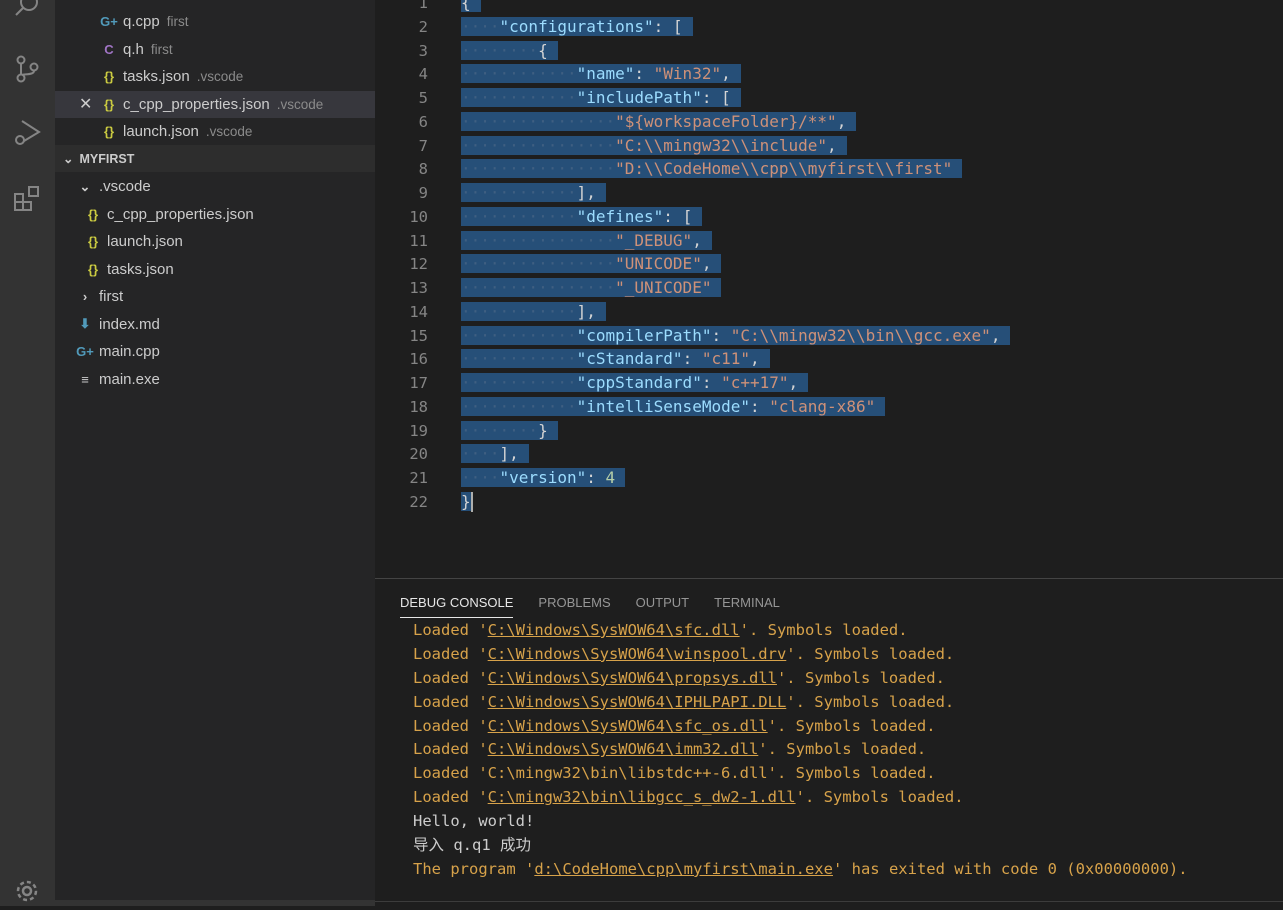 The width and height of the screenshot is (1283, 910). Describe the element at coordinates (654, 146) in the screenshot. I see `code-line: ················"C:\\mingw32\\include",` at that location.